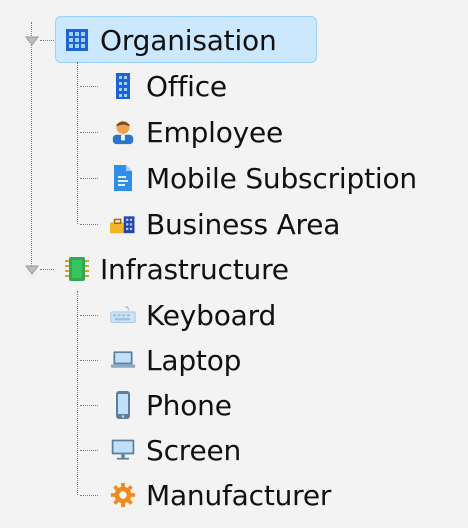  I want to click on office-building-icon, so click(123, 86).